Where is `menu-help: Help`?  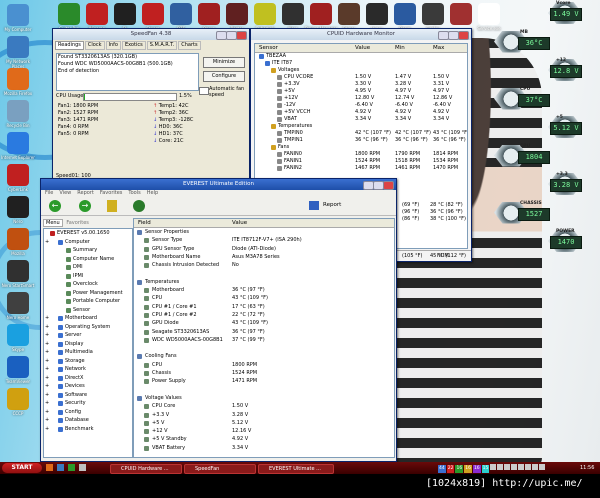
menu-help: Help is located at coordinates (152, 193).